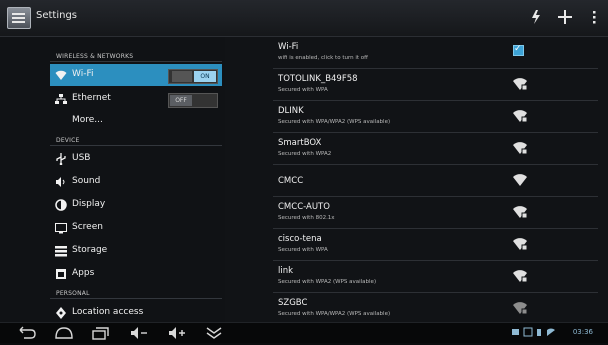 This screenshot has height=345, width=608. What do you see at coordinates (304, 207) in the screenshot?
I see `network-name: CMCC-AUTO` at bounding box center [304, 207].